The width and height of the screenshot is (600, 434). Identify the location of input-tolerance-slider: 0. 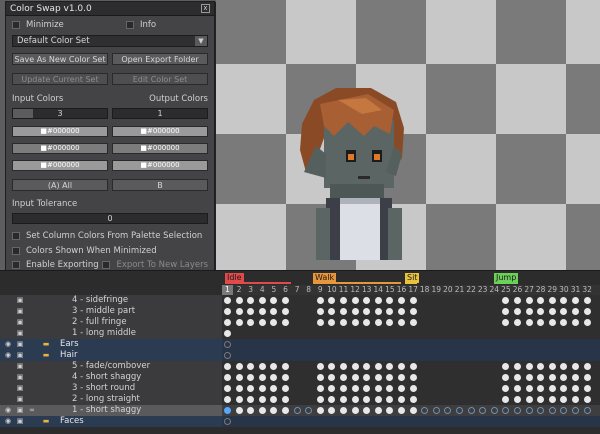
(110, 218).